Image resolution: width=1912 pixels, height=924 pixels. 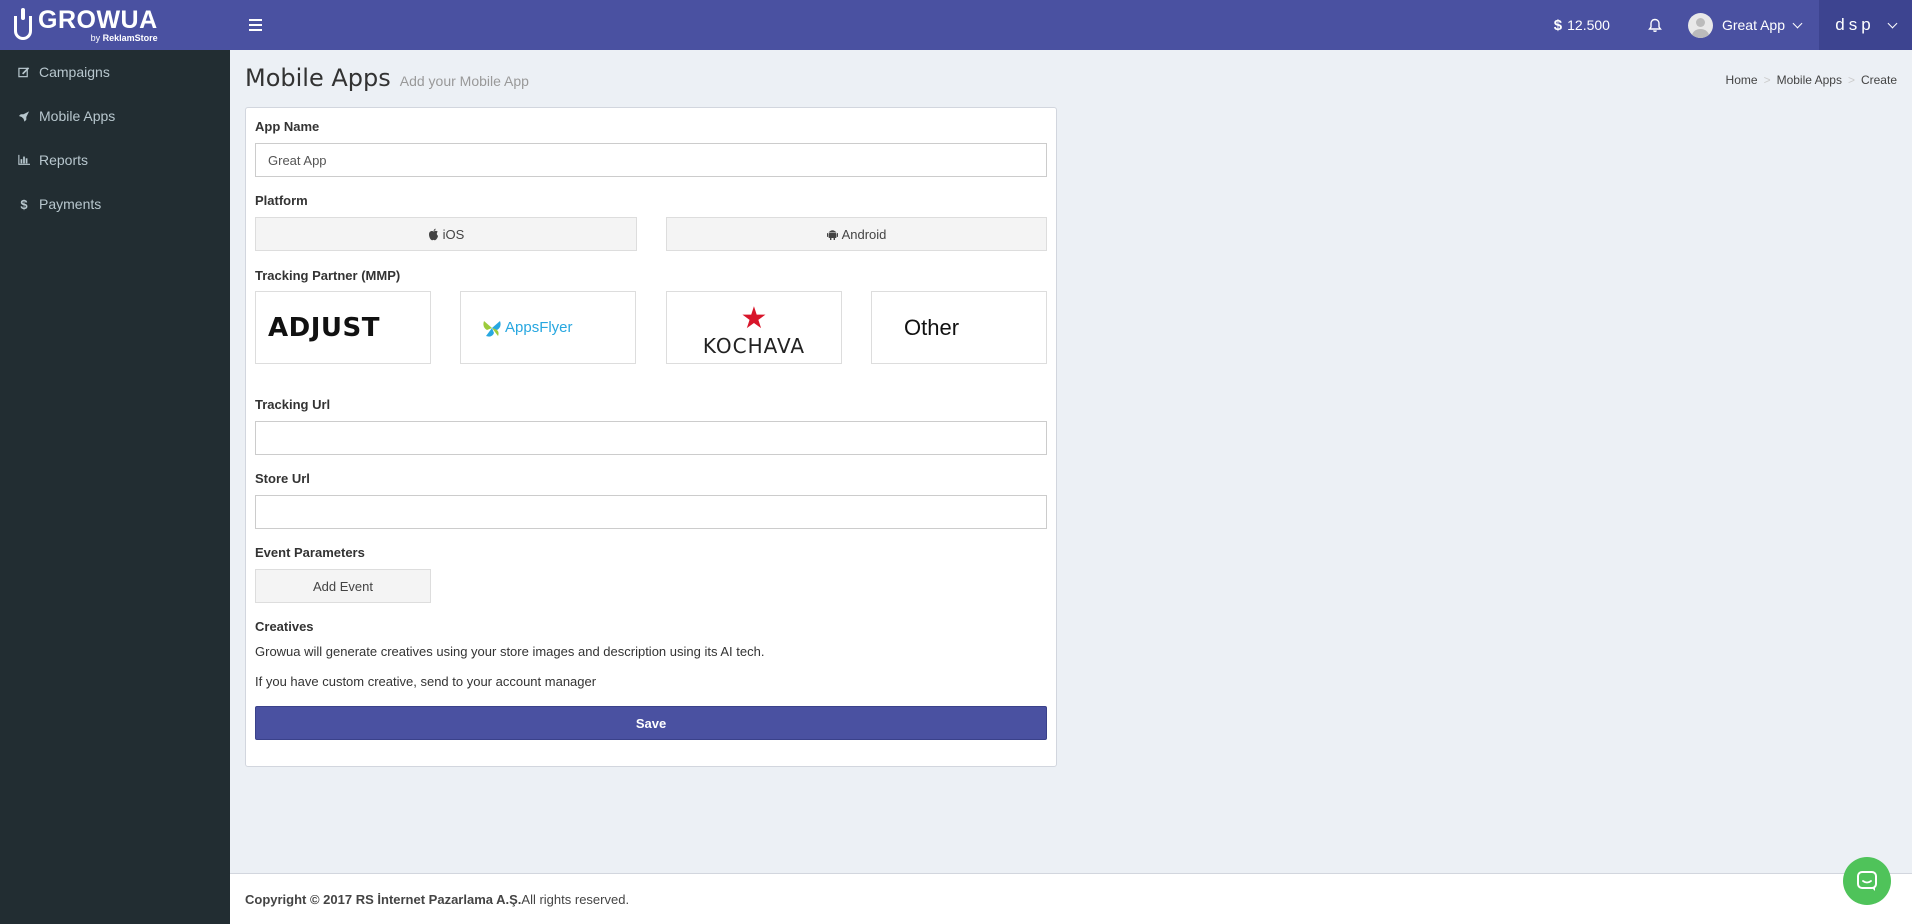 What do you see at coordinates (754, 318) in the screenshot?
I see `kochava-star-icon: ★` at bounding box center [754, 318].